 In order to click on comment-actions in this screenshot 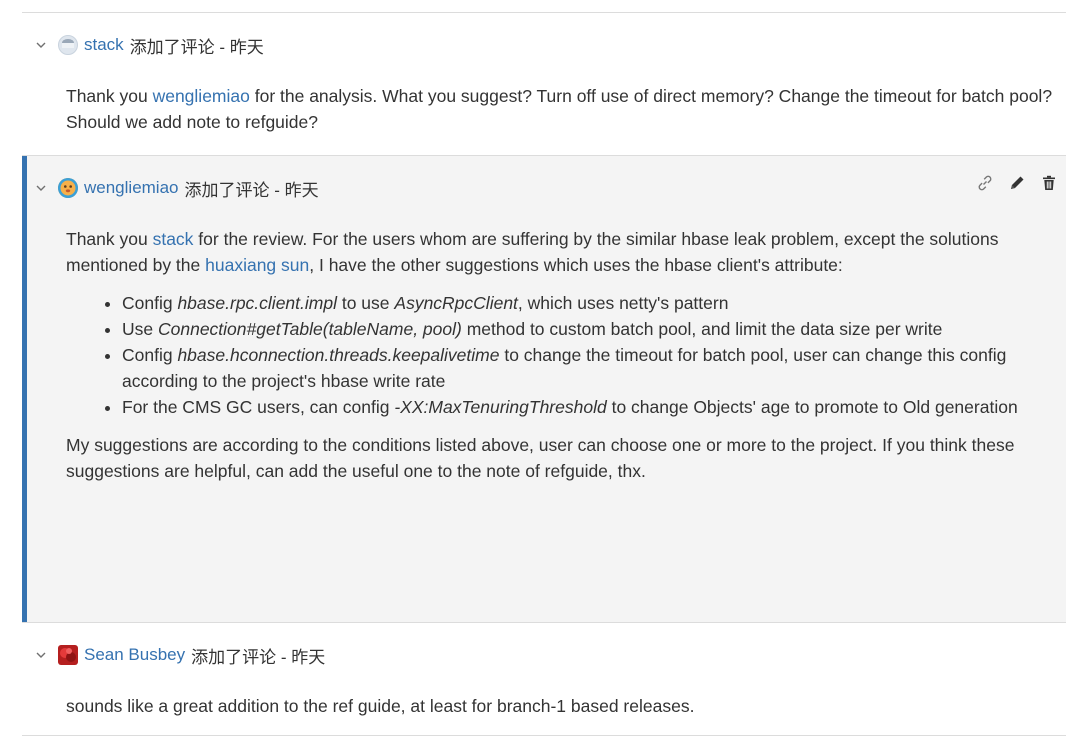, I will do `click(1017, 183)`.